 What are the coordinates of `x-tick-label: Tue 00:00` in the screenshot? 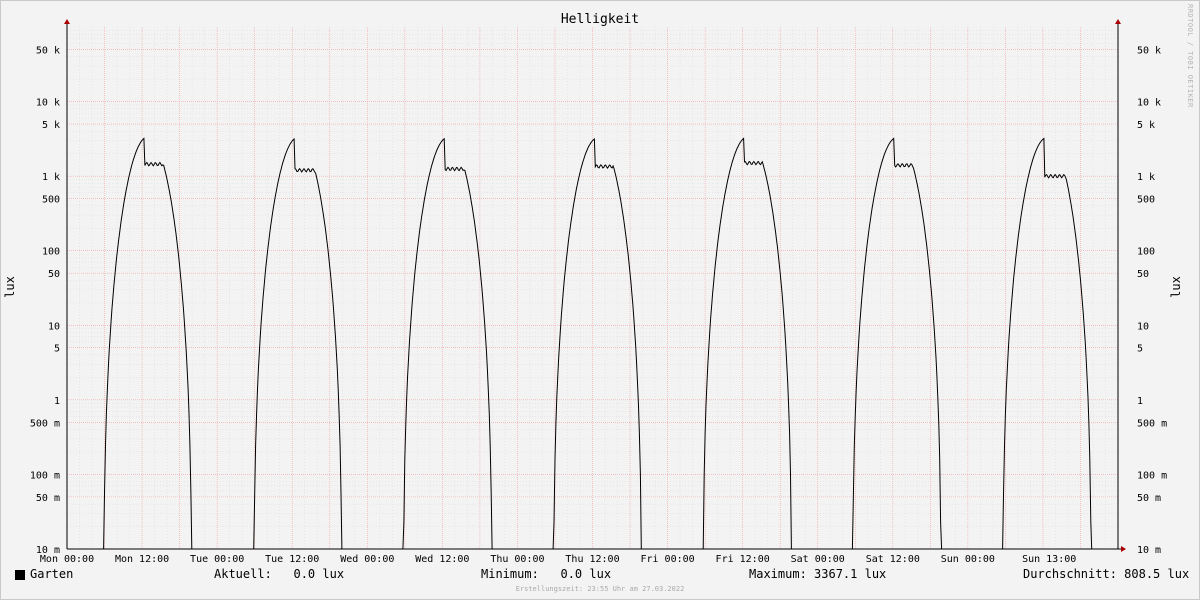 It's located at (217, 559).